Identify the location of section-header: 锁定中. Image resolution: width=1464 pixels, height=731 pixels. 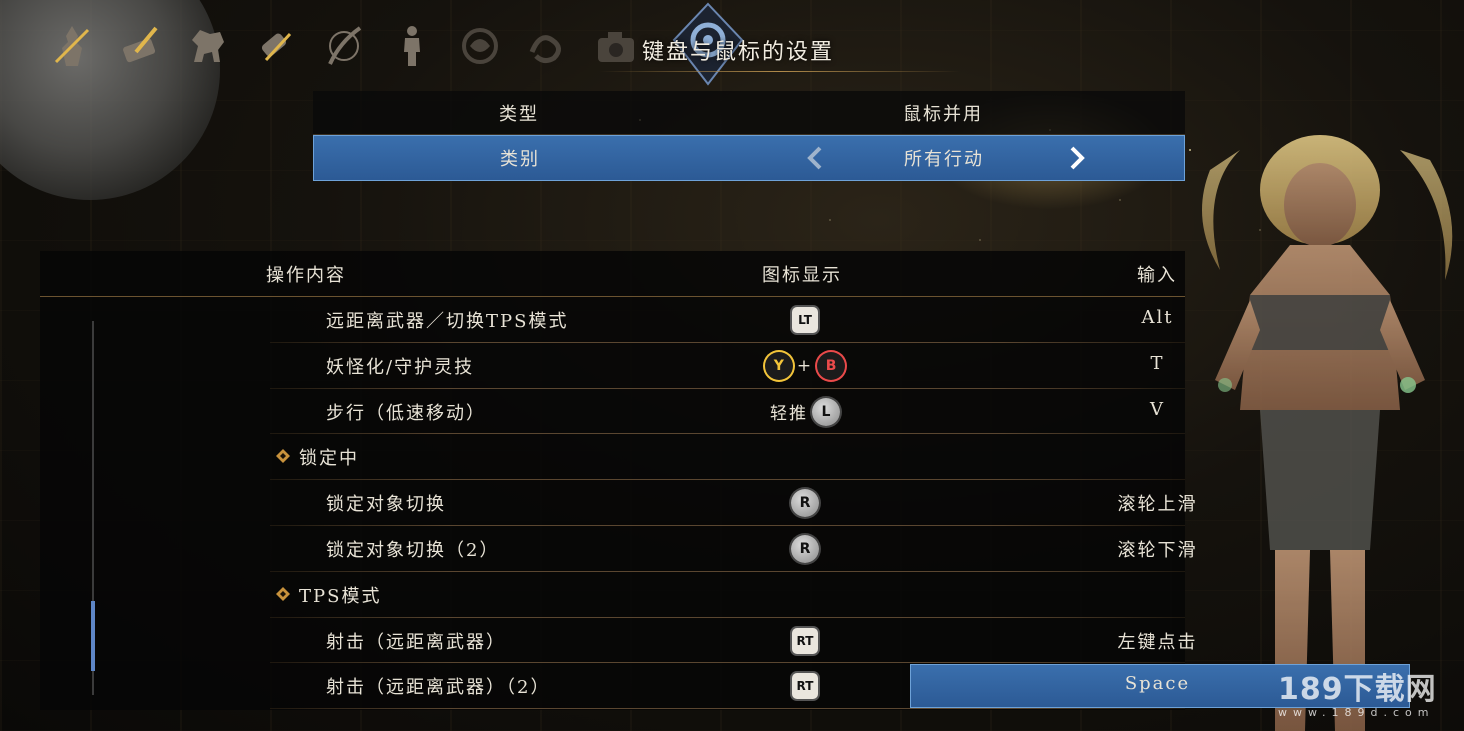
(612, 457).